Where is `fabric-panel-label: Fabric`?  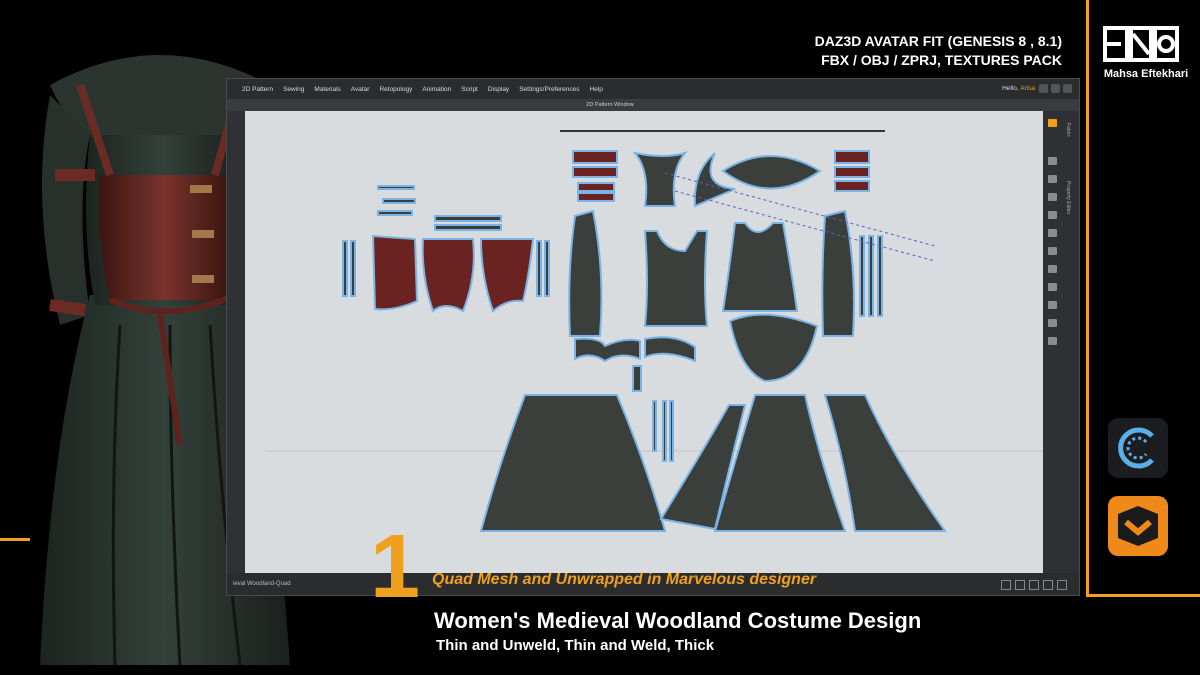
fabric-panel-label: Fabric is located at coordinates (1068, 130).